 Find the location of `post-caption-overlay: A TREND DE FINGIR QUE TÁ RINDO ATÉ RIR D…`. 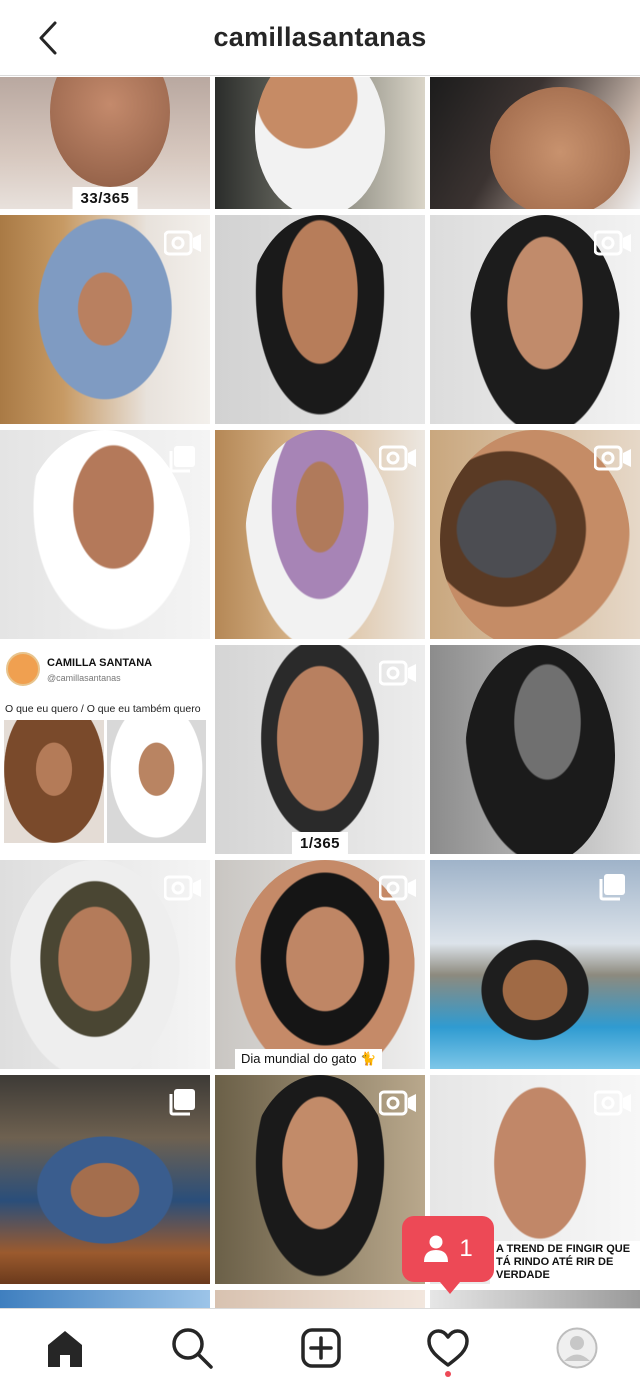

post-caption-overlay: A TREND DE FINGIR QUE TÁ RINDO ATÉ RIR D… is located at coordinates (565, 1262).